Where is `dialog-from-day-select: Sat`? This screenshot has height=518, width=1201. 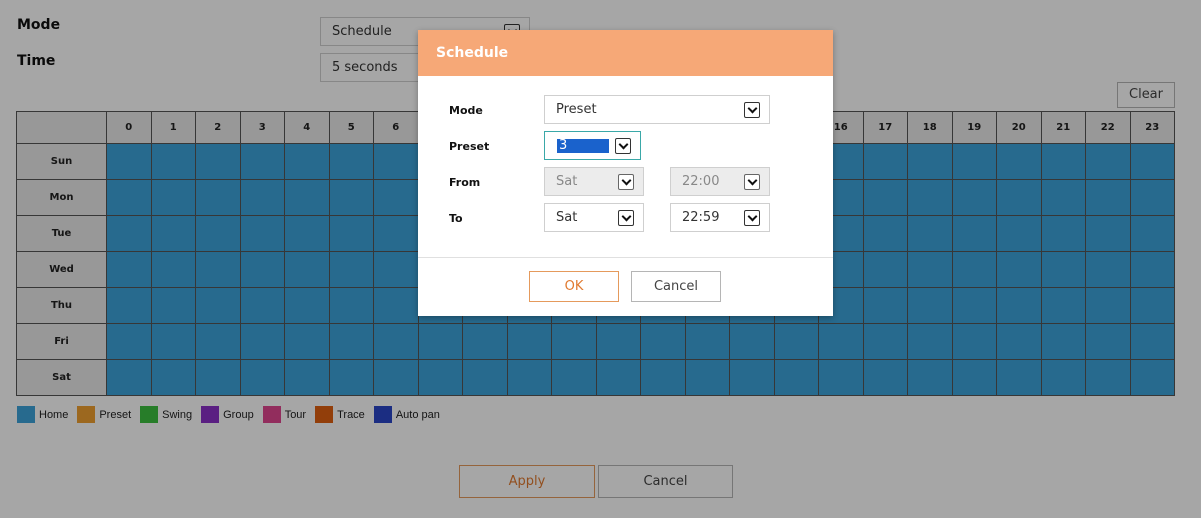 dialog-from-day-select: Sat is located at coordinates (594, 181).